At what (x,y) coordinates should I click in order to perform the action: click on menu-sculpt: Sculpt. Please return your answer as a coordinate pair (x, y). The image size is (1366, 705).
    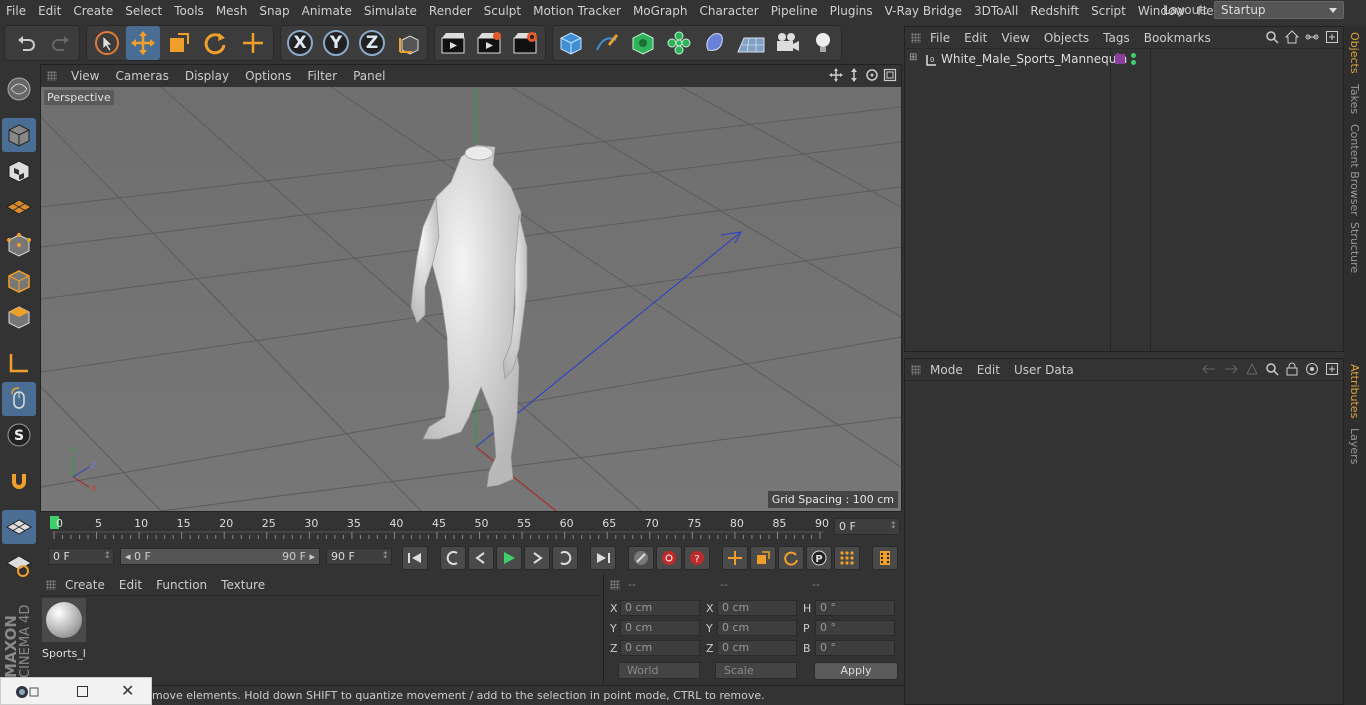
    Looking at the image, I should click on (502, 11).